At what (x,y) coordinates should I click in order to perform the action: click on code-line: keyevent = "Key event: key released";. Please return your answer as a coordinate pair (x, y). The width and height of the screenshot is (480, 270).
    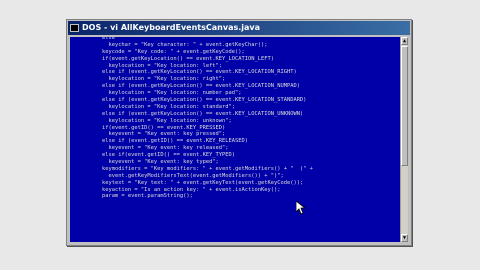
    Looking at the image, I should click on (152, 148).